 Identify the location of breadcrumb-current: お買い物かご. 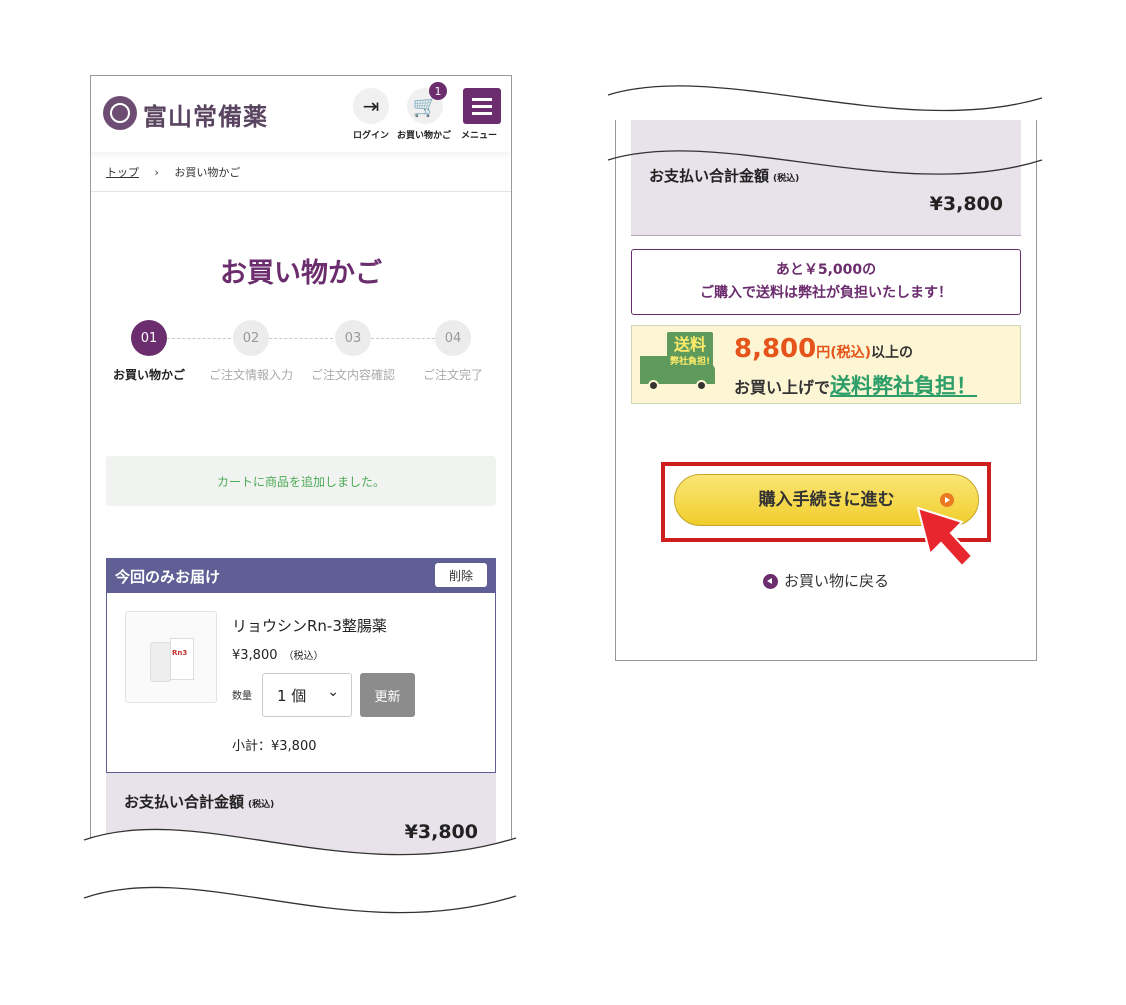
(207, 172).